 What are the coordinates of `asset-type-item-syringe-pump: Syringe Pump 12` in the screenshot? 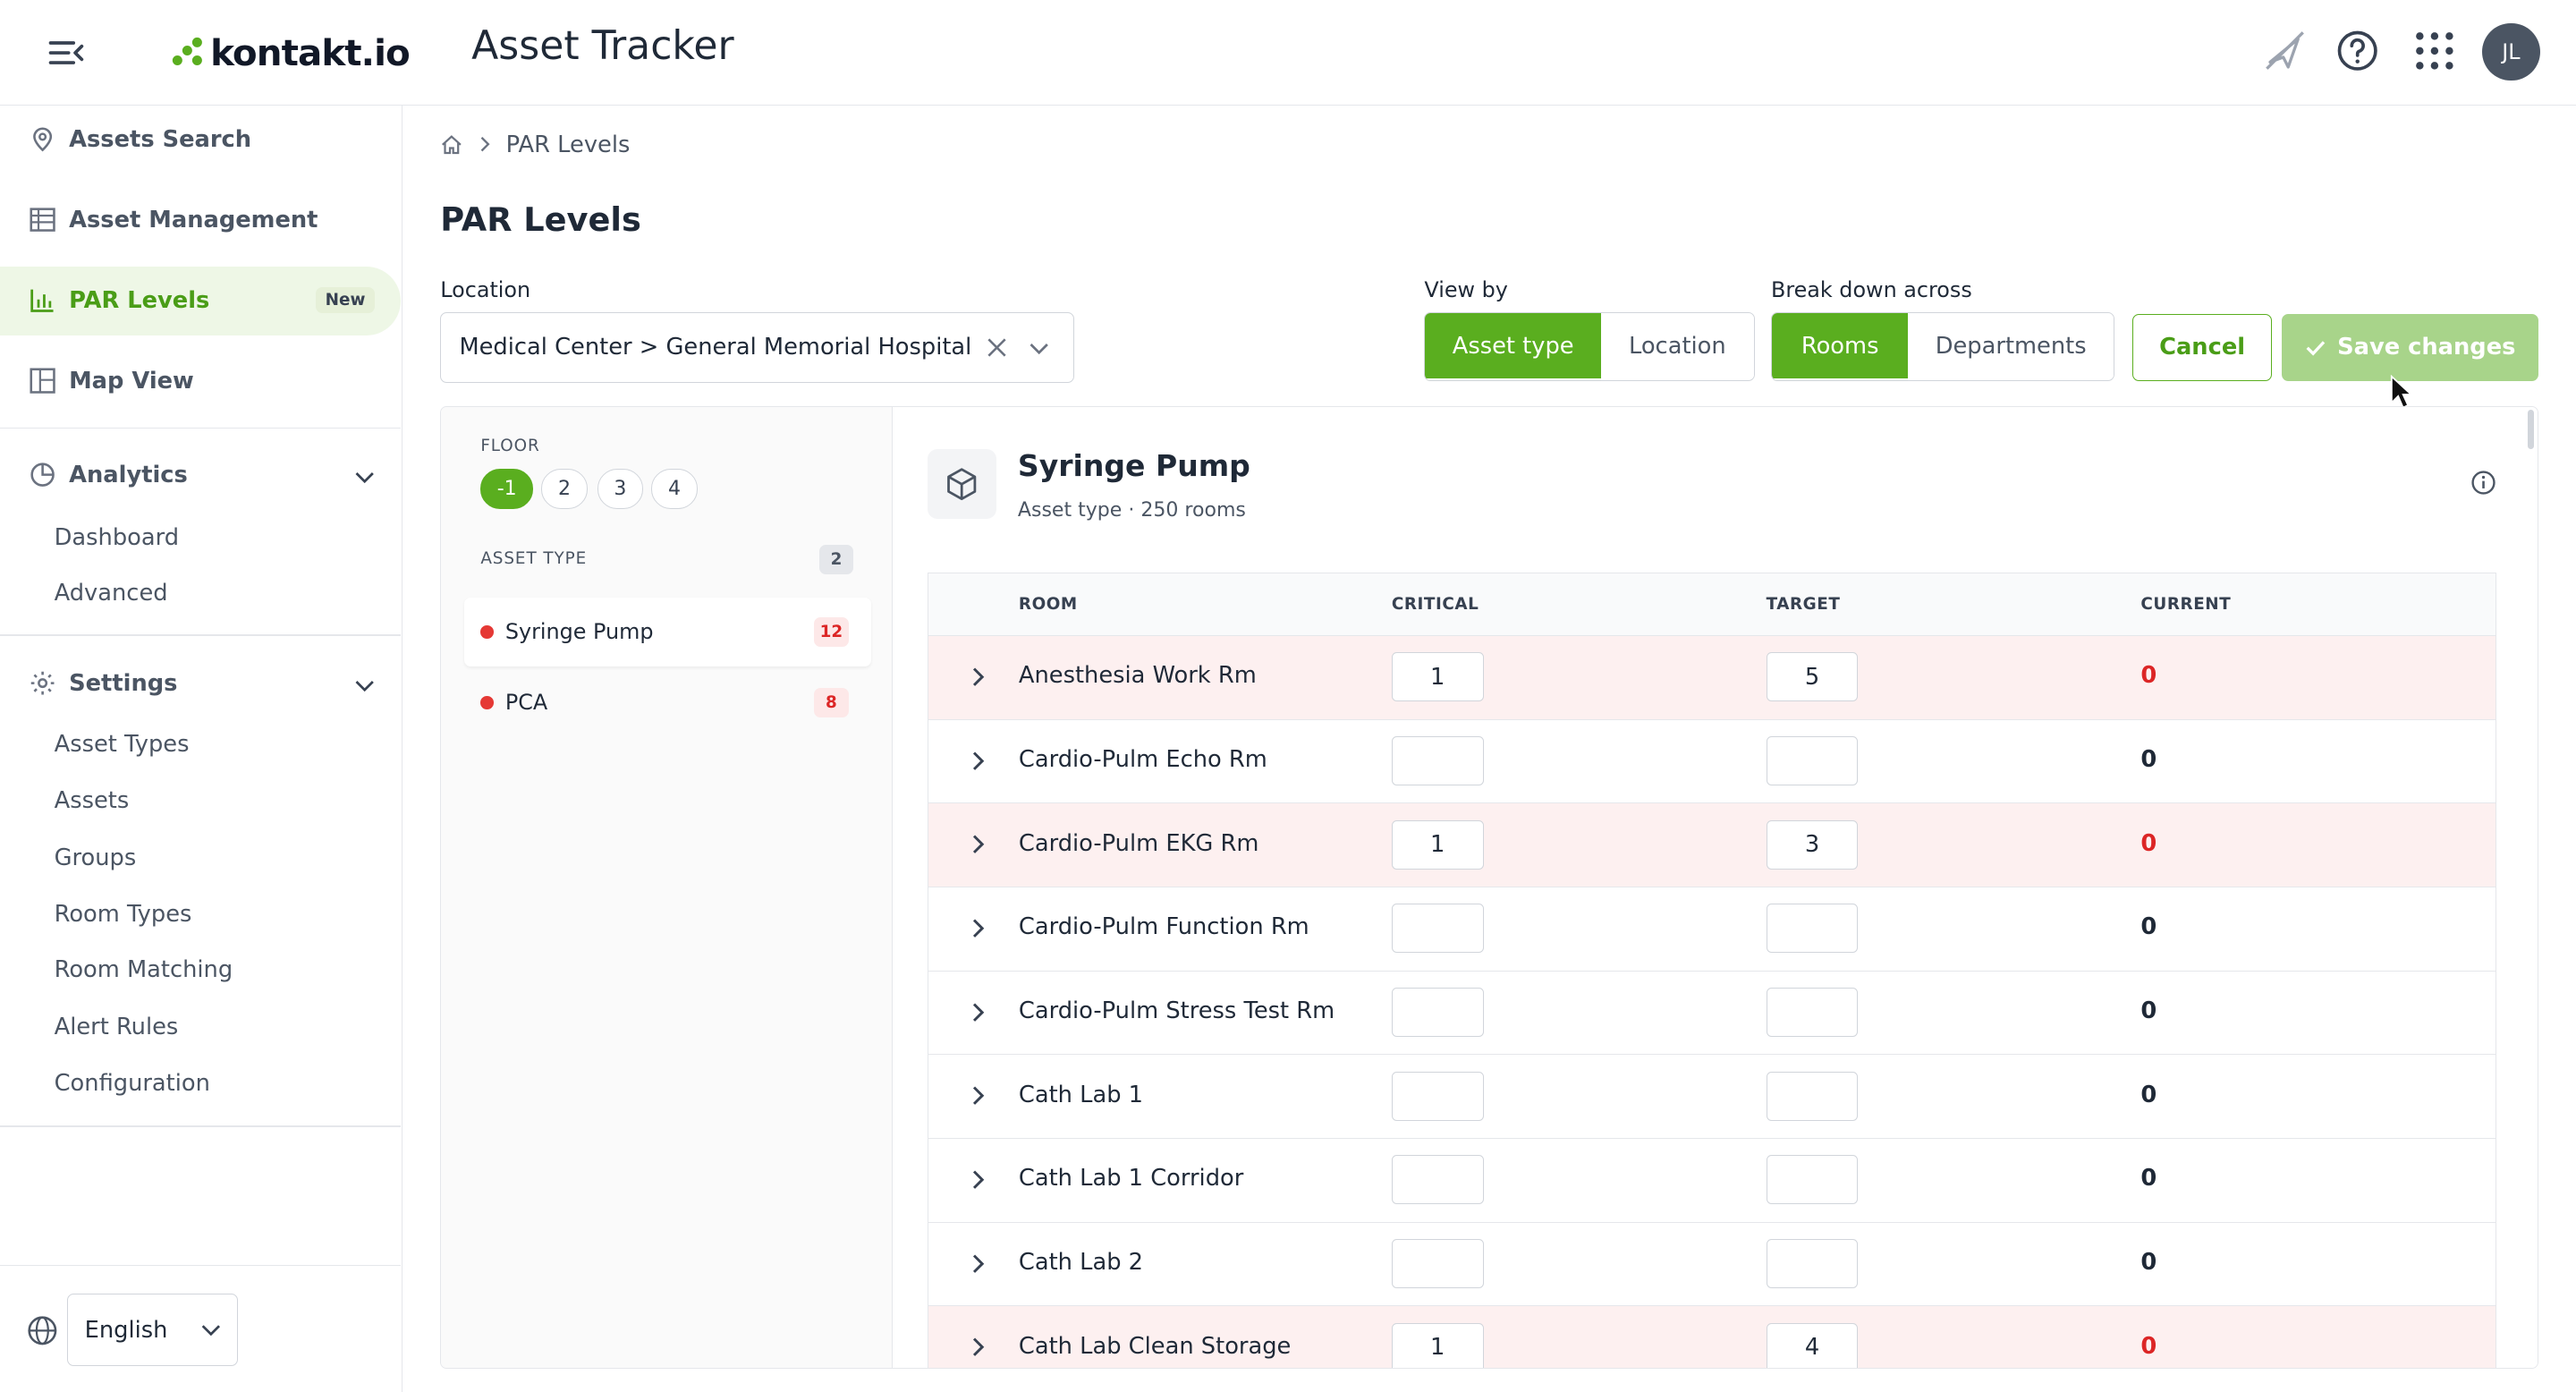 It's located at (667, 631).